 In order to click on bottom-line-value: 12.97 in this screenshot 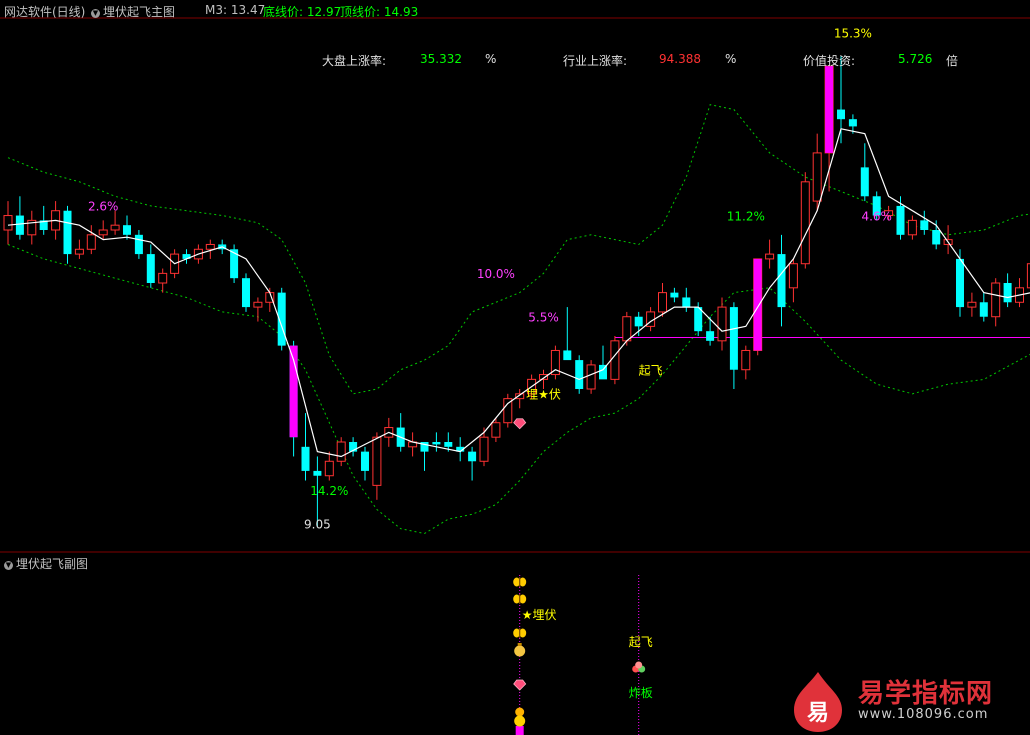, I will do `click(324, 12)`.